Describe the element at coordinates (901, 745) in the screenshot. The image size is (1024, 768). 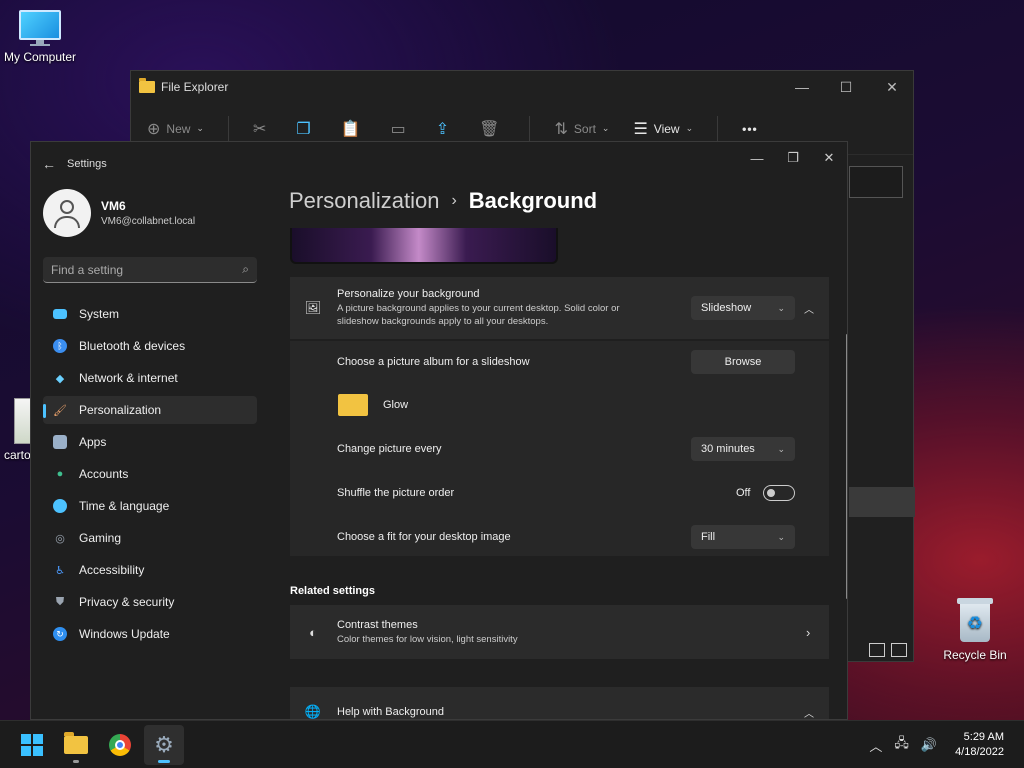
I see `network-icon: 🖧` at that location.